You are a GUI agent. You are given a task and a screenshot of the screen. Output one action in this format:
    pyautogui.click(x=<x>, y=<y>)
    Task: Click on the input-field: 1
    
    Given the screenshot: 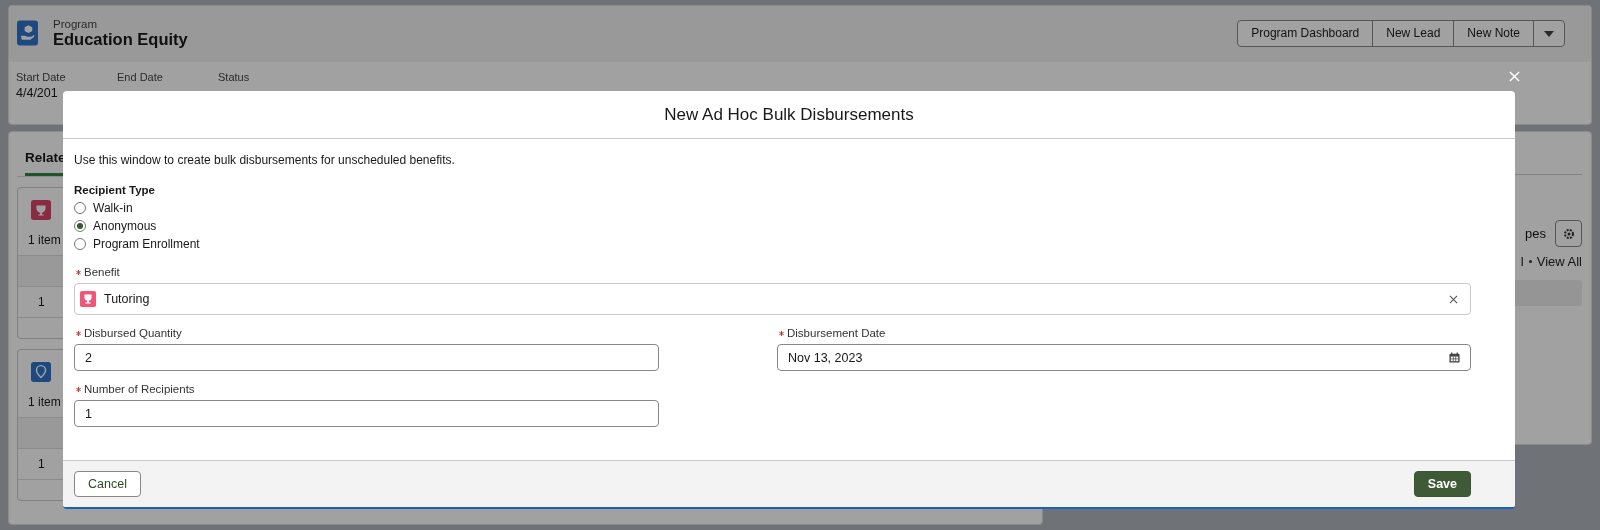 What is the action you would take?
    pyautogui.click(x=366, y=413)
    